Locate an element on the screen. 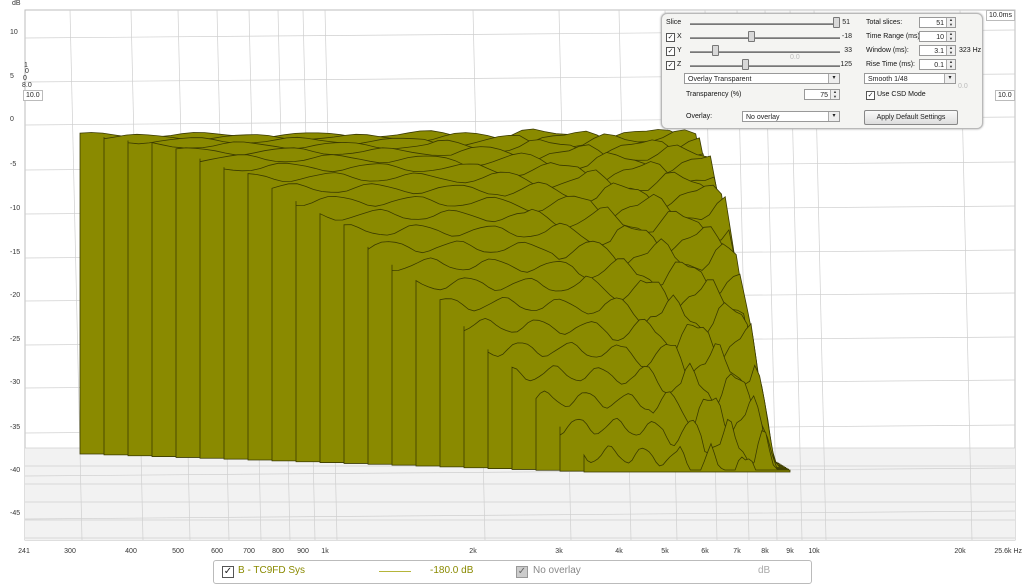  y-tick-label: -40 is located at coordinates (15, 470).